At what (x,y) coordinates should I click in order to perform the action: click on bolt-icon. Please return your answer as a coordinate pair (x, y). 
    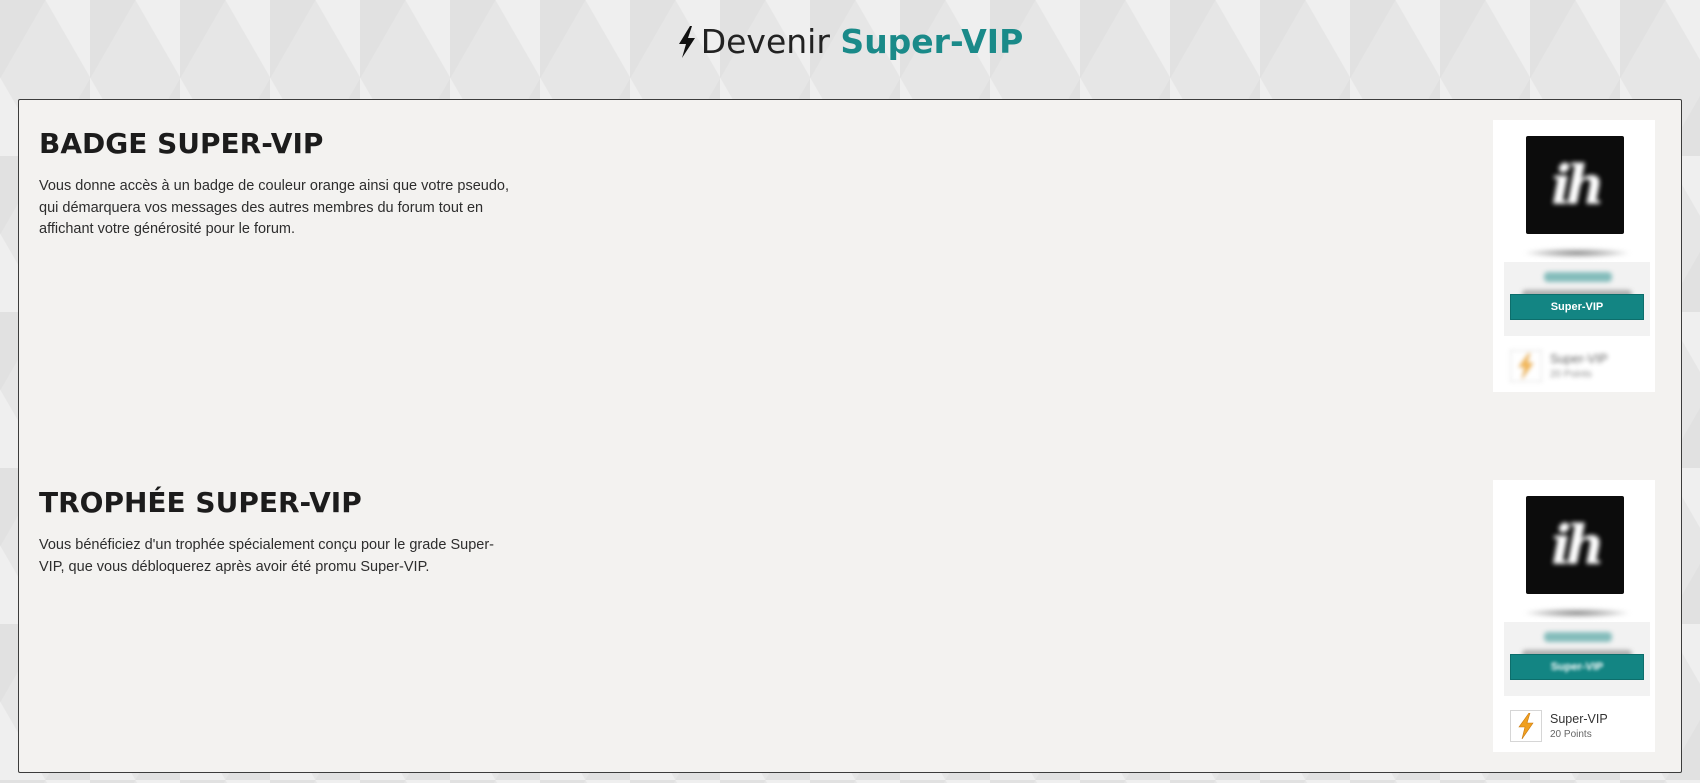
    Looking at the image, I should click on (687, 42).